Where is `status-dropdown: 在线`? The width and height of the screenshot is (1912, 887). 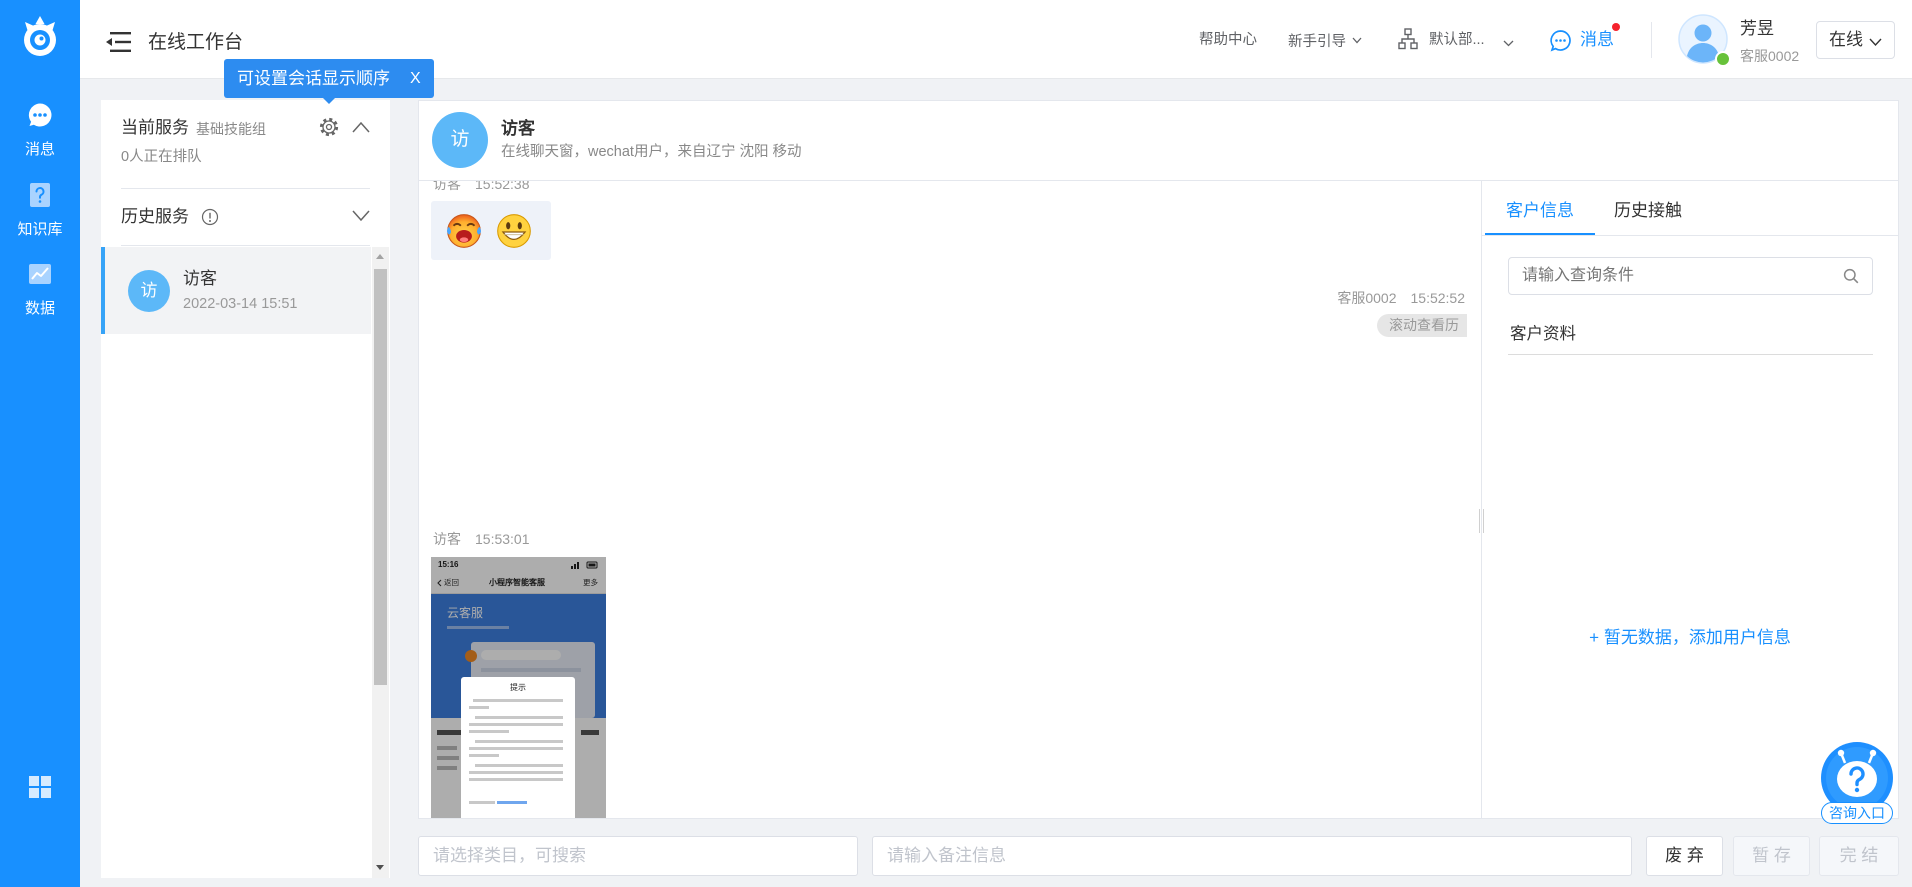
status-dropdown: 在线 is located at coordinates (1855, 40).